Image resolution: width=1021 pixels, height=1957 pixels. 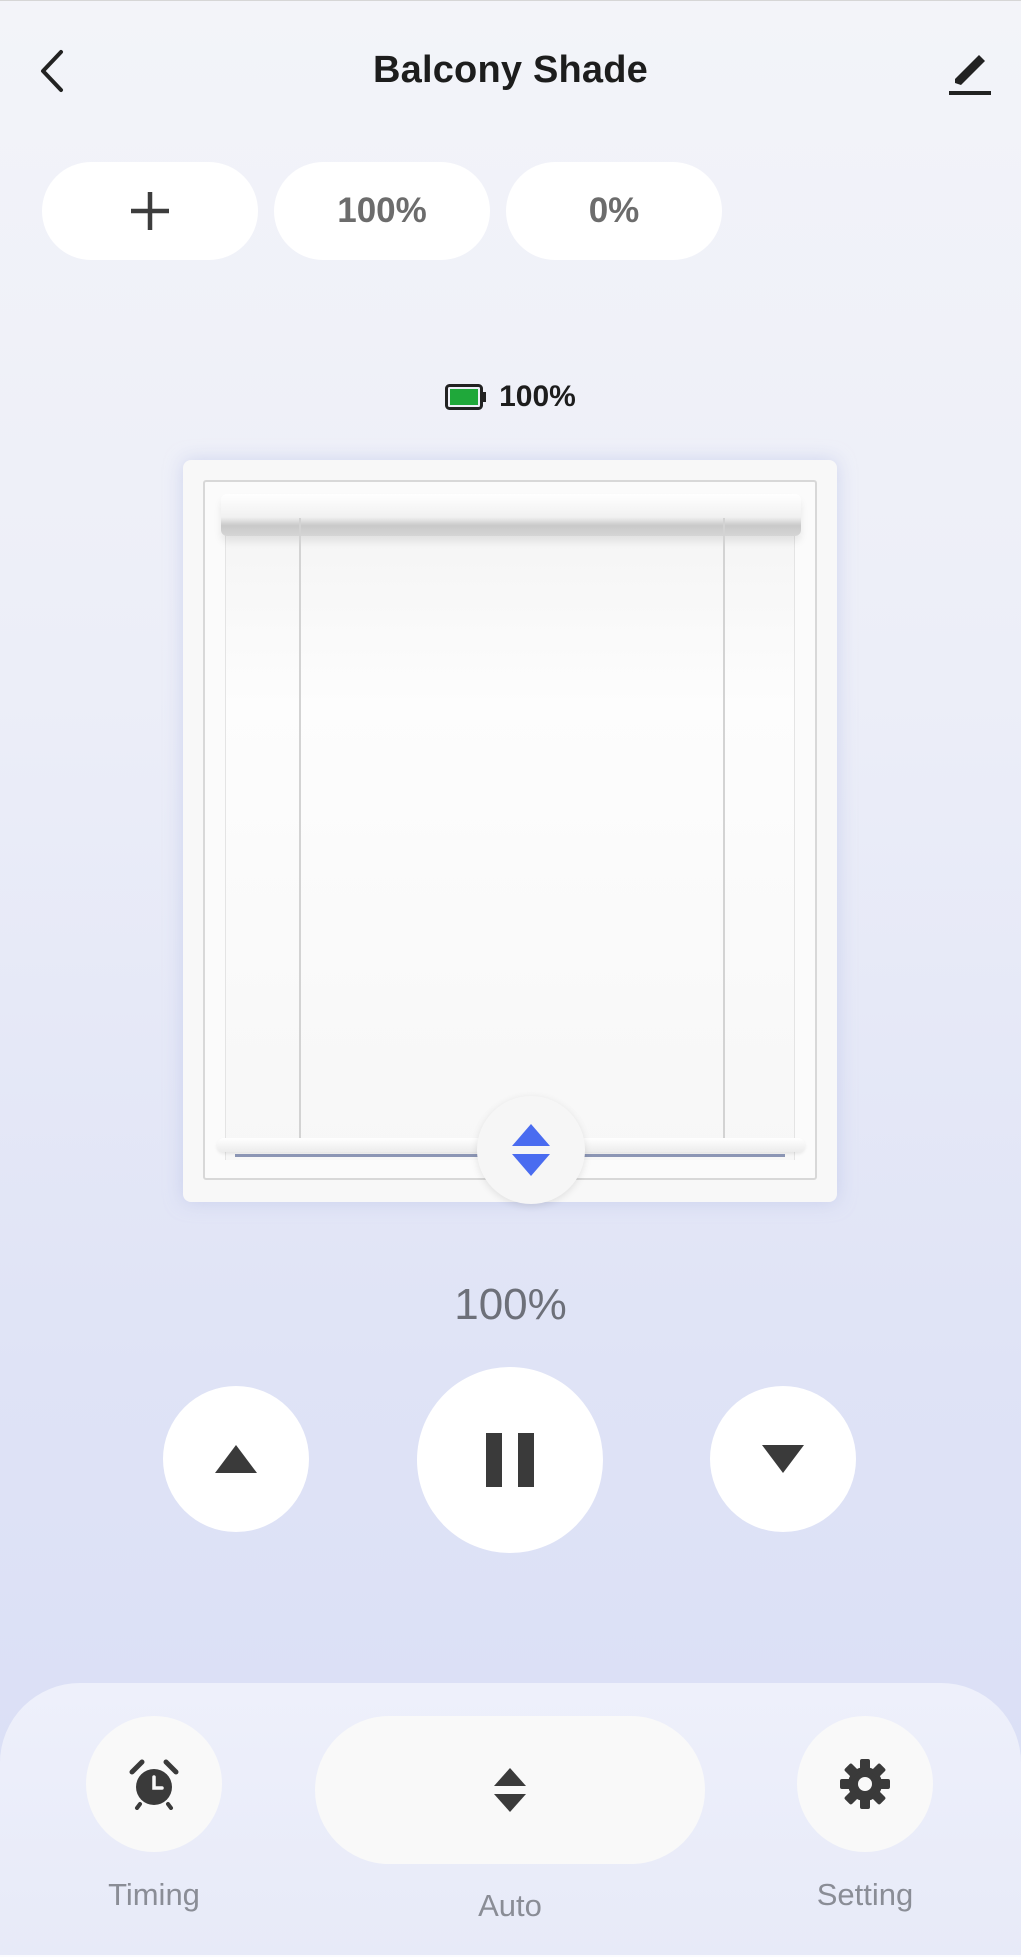 I want to click on add-preset-button, so click(x=150, y=211).